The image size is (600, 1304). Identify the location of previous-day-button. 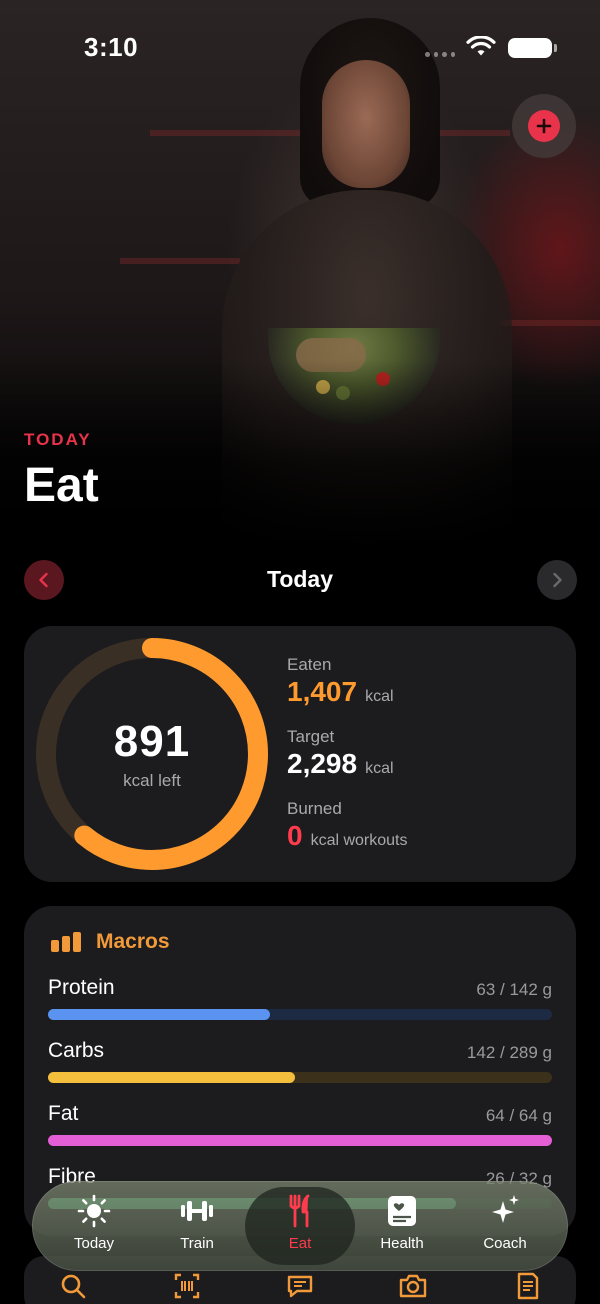
(44, 580).